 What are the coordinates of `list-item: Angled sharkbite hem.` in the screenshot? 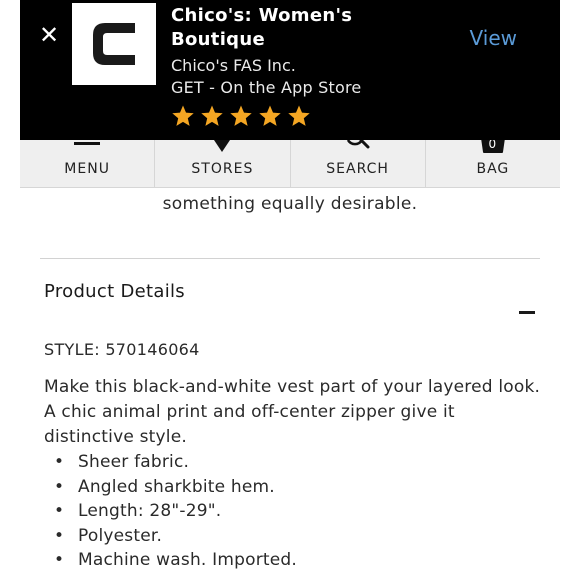 It's located at (294, 487).